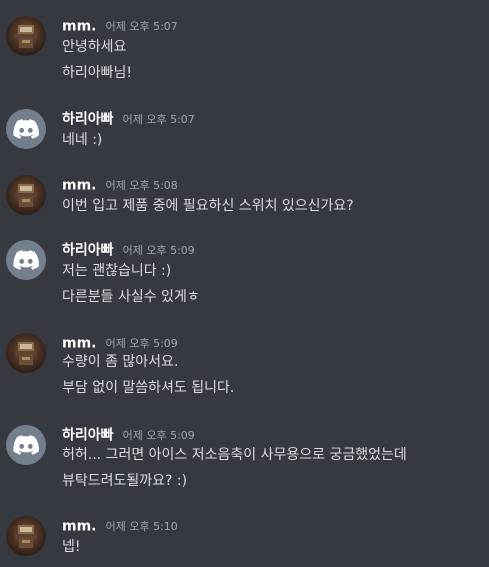 Image resolution: width=489 pixels, height=567 pixels. Describe the element at coordinates (131, 297) in the screenshot. I see `message-text: 다른분들 사실수 있게ㅎ` at that location.